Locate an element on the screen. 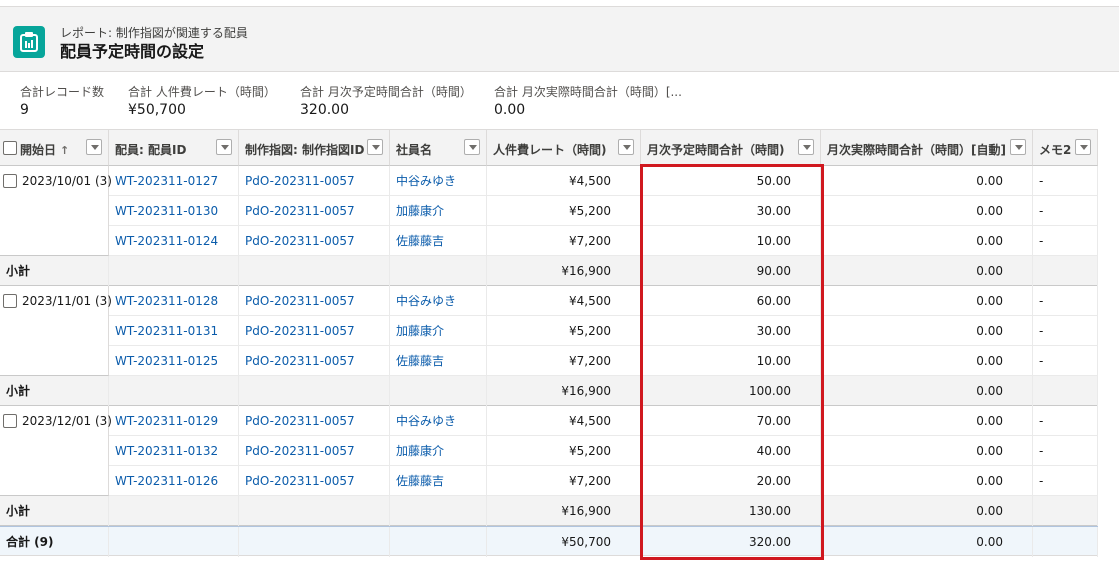 The height and width of the screenshot is (566, 1119). select-all-checkbox is located at coordinates (10, 148).